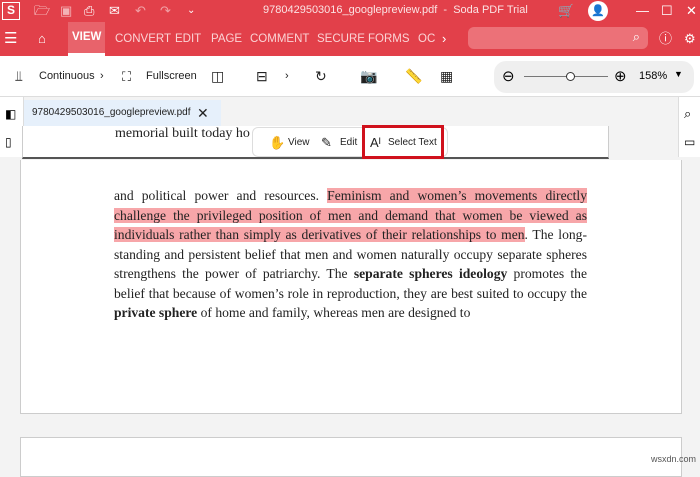 Image resolution: width=700 pixels, height=477 pixels. Describe the element at coordinates (341, 39) in the screenshot. I see `tab-secure: SECURE` at that location.